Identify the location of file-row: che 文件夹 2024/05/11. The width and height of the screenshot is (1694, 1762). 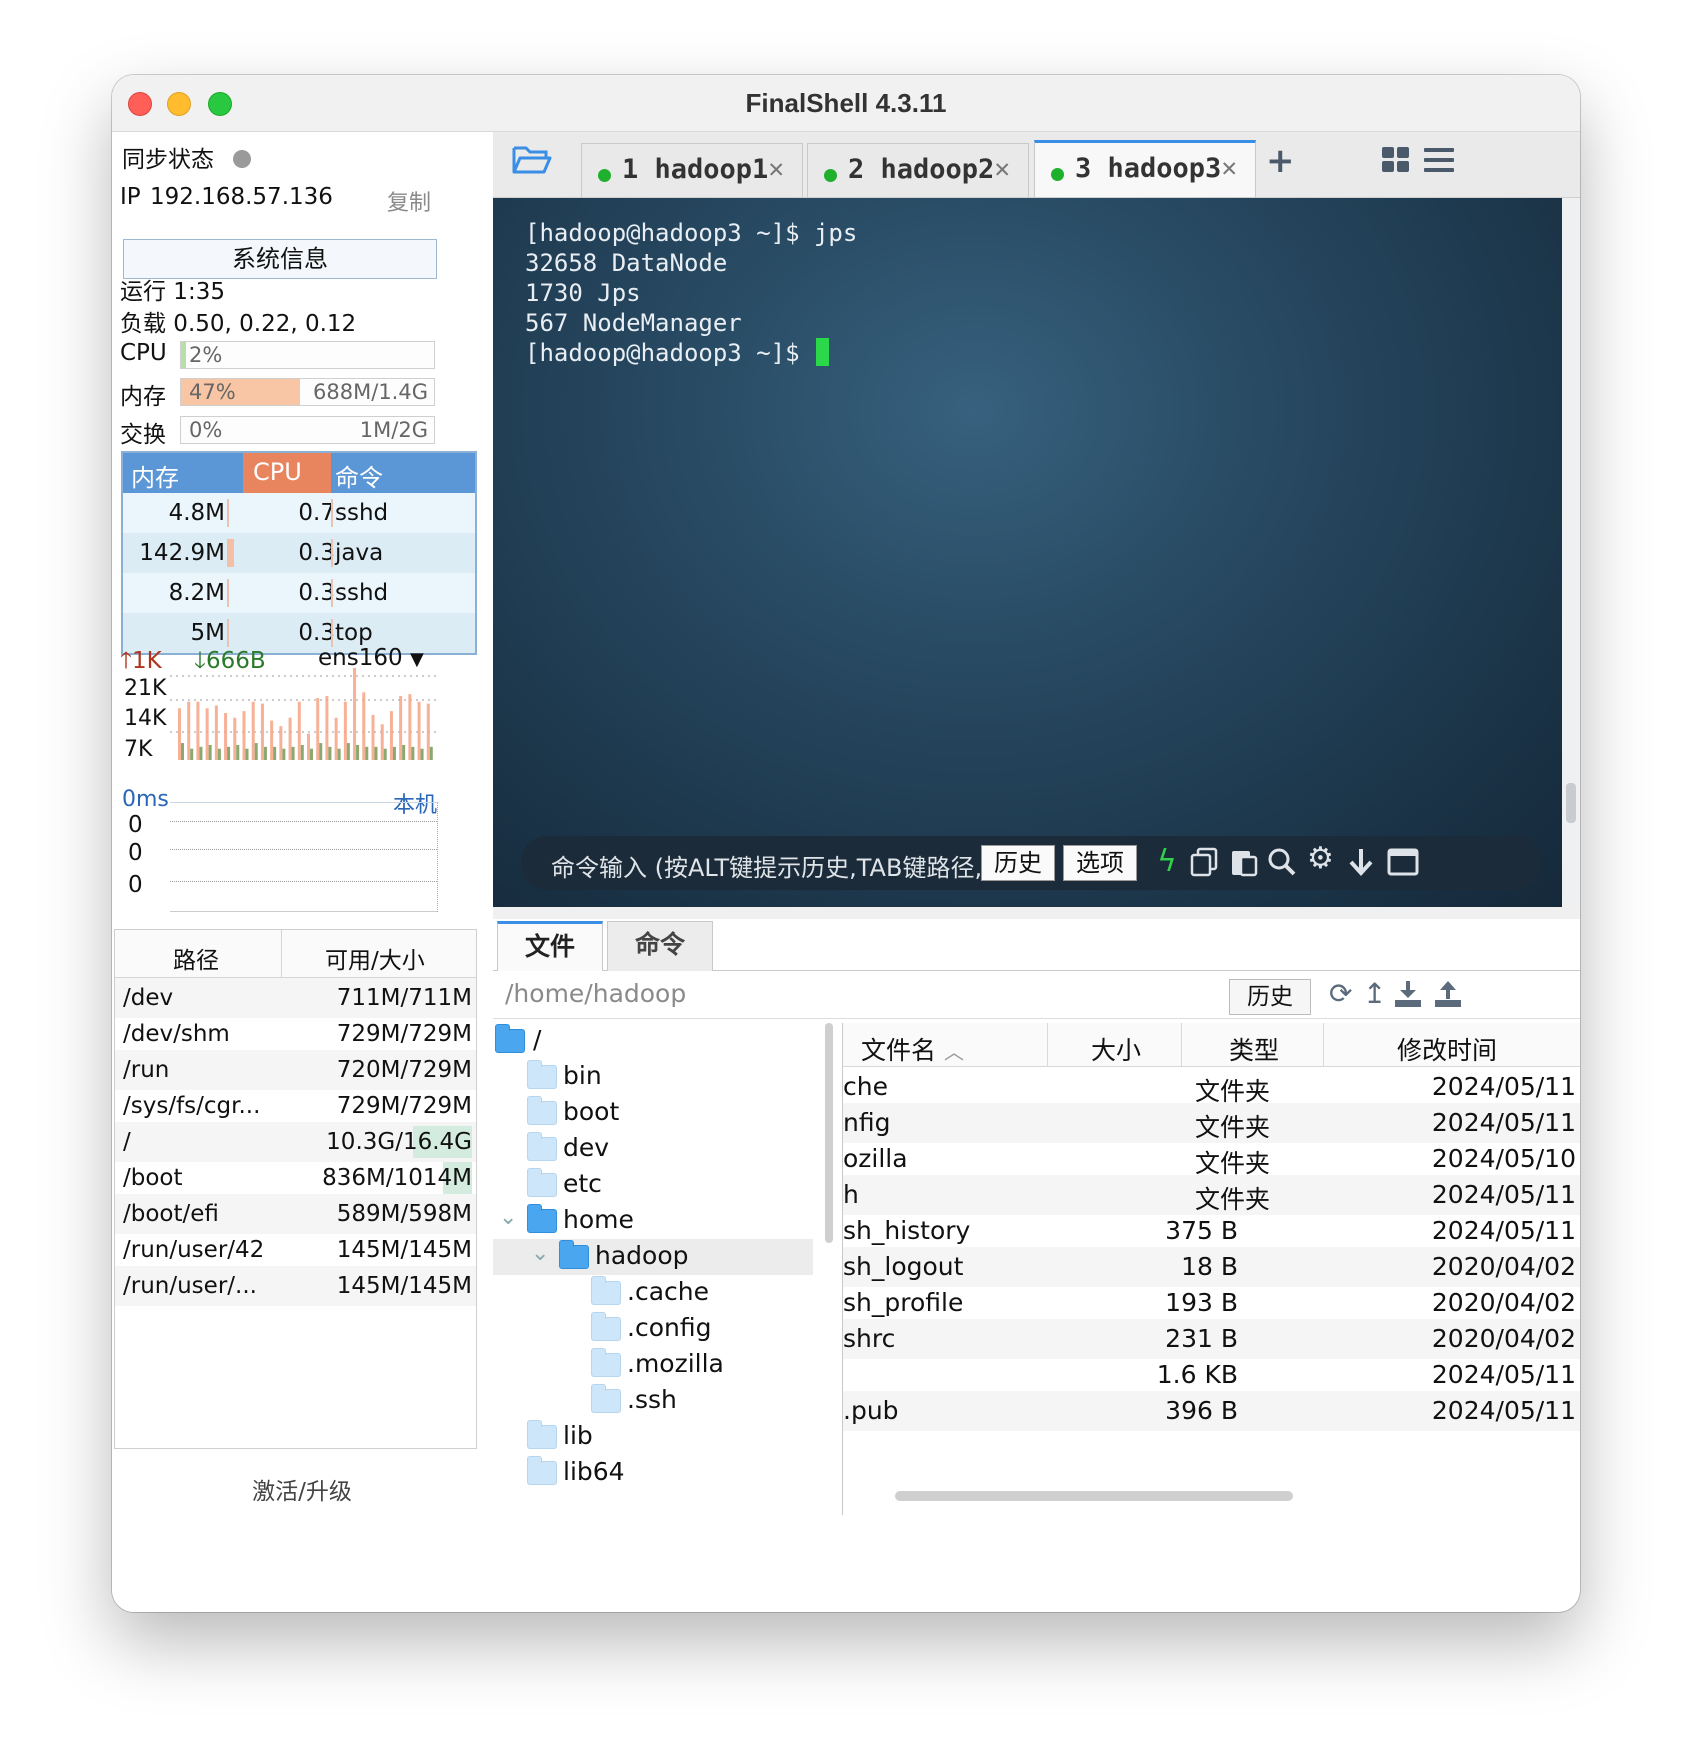
(1211, 1087).